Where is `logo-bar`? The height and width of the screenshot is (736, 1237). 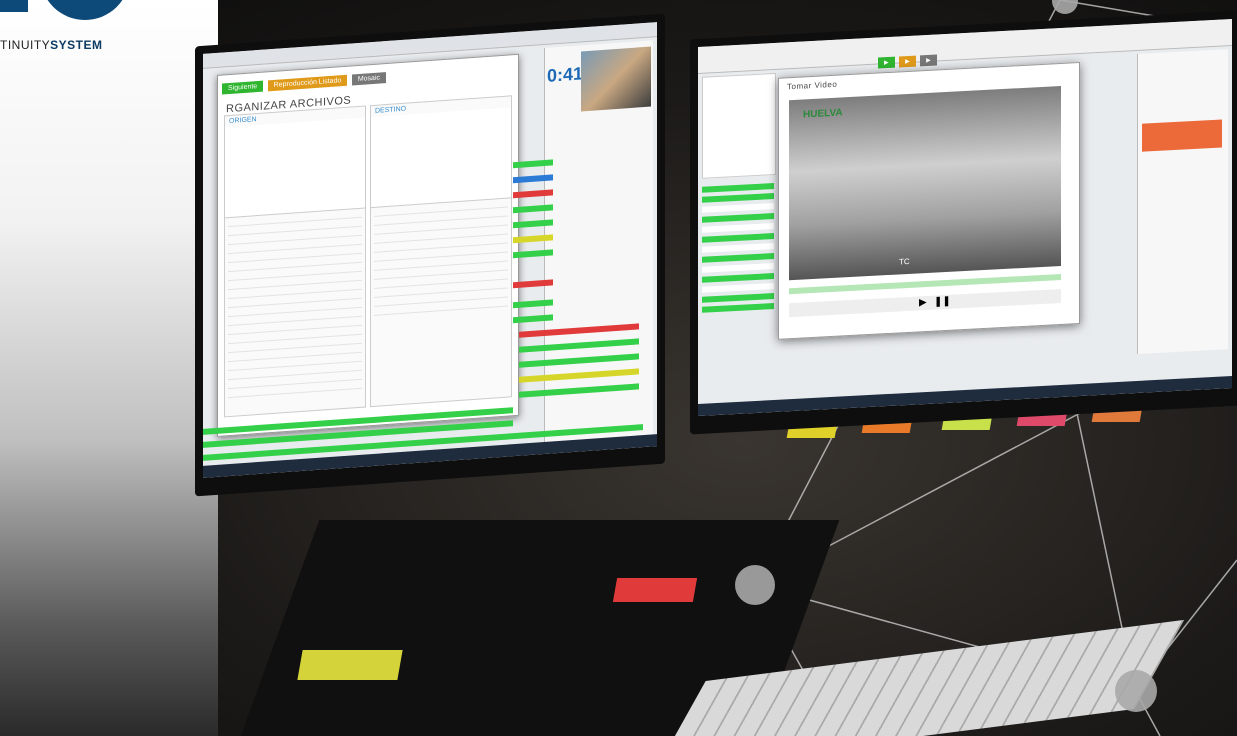 logo-bar is located at coordinates (14, 6).